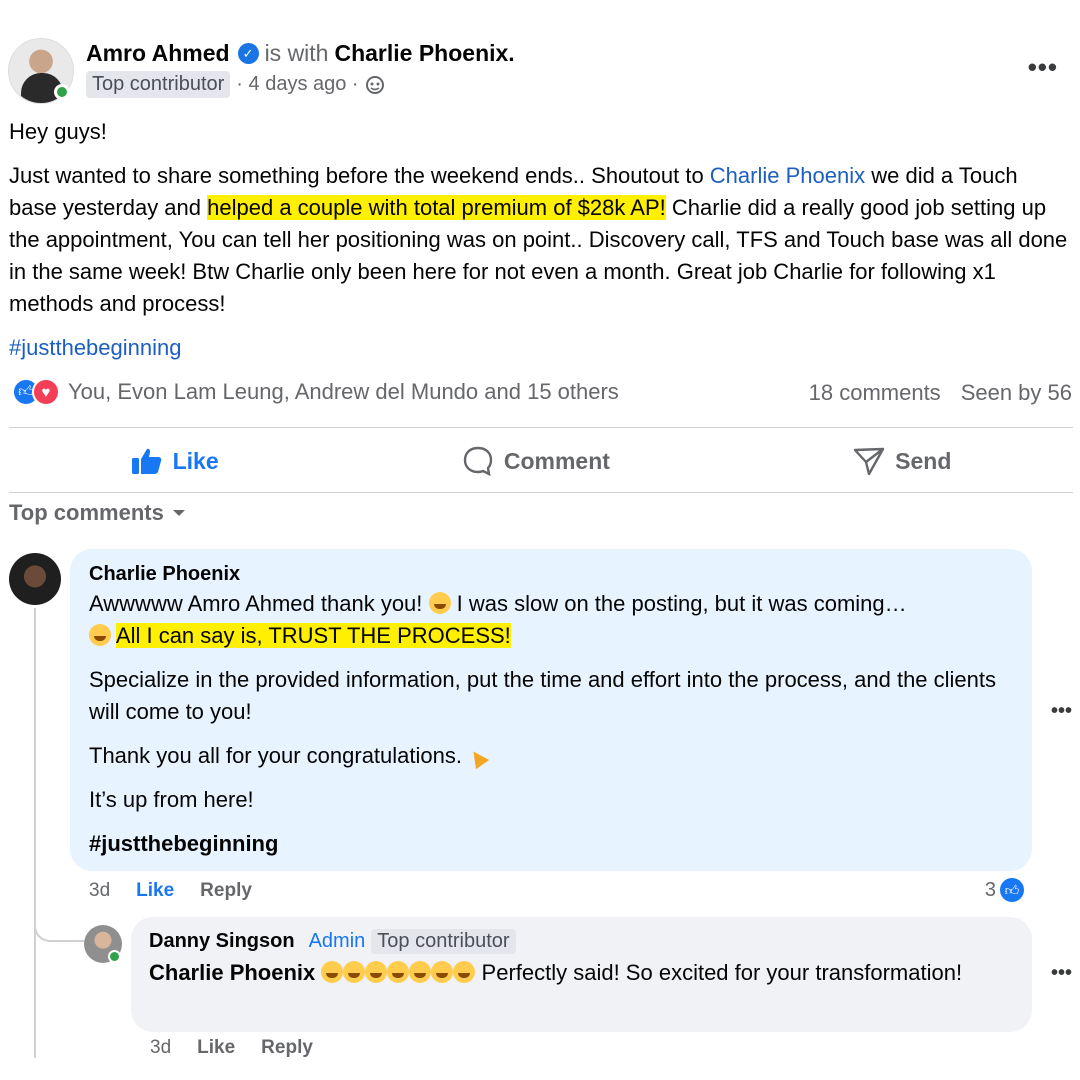  What do you see at coordinates (1012, 890) in the screenshot?
I see `like-reaction-icon: 👍︎` at bounding box center [1012, 890].